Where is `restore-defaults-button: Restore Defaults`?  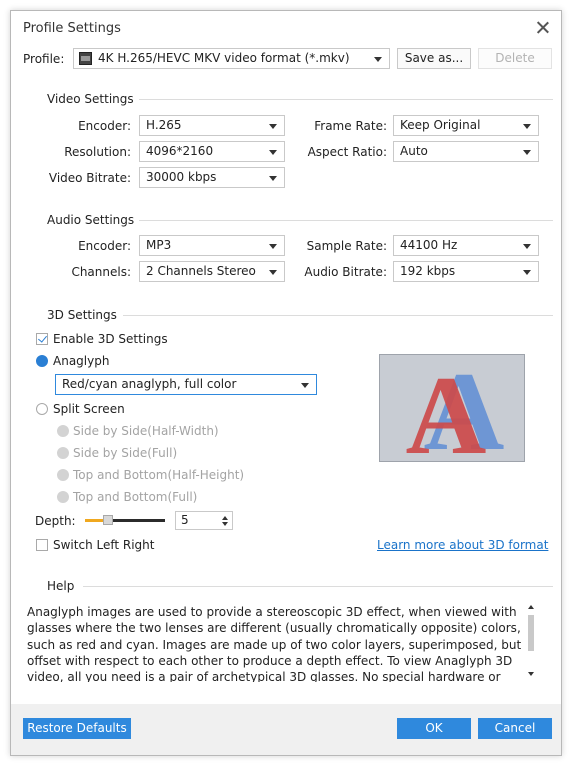 restore-defaults-button: Restore Defaults is located at coordinates (77, 728).